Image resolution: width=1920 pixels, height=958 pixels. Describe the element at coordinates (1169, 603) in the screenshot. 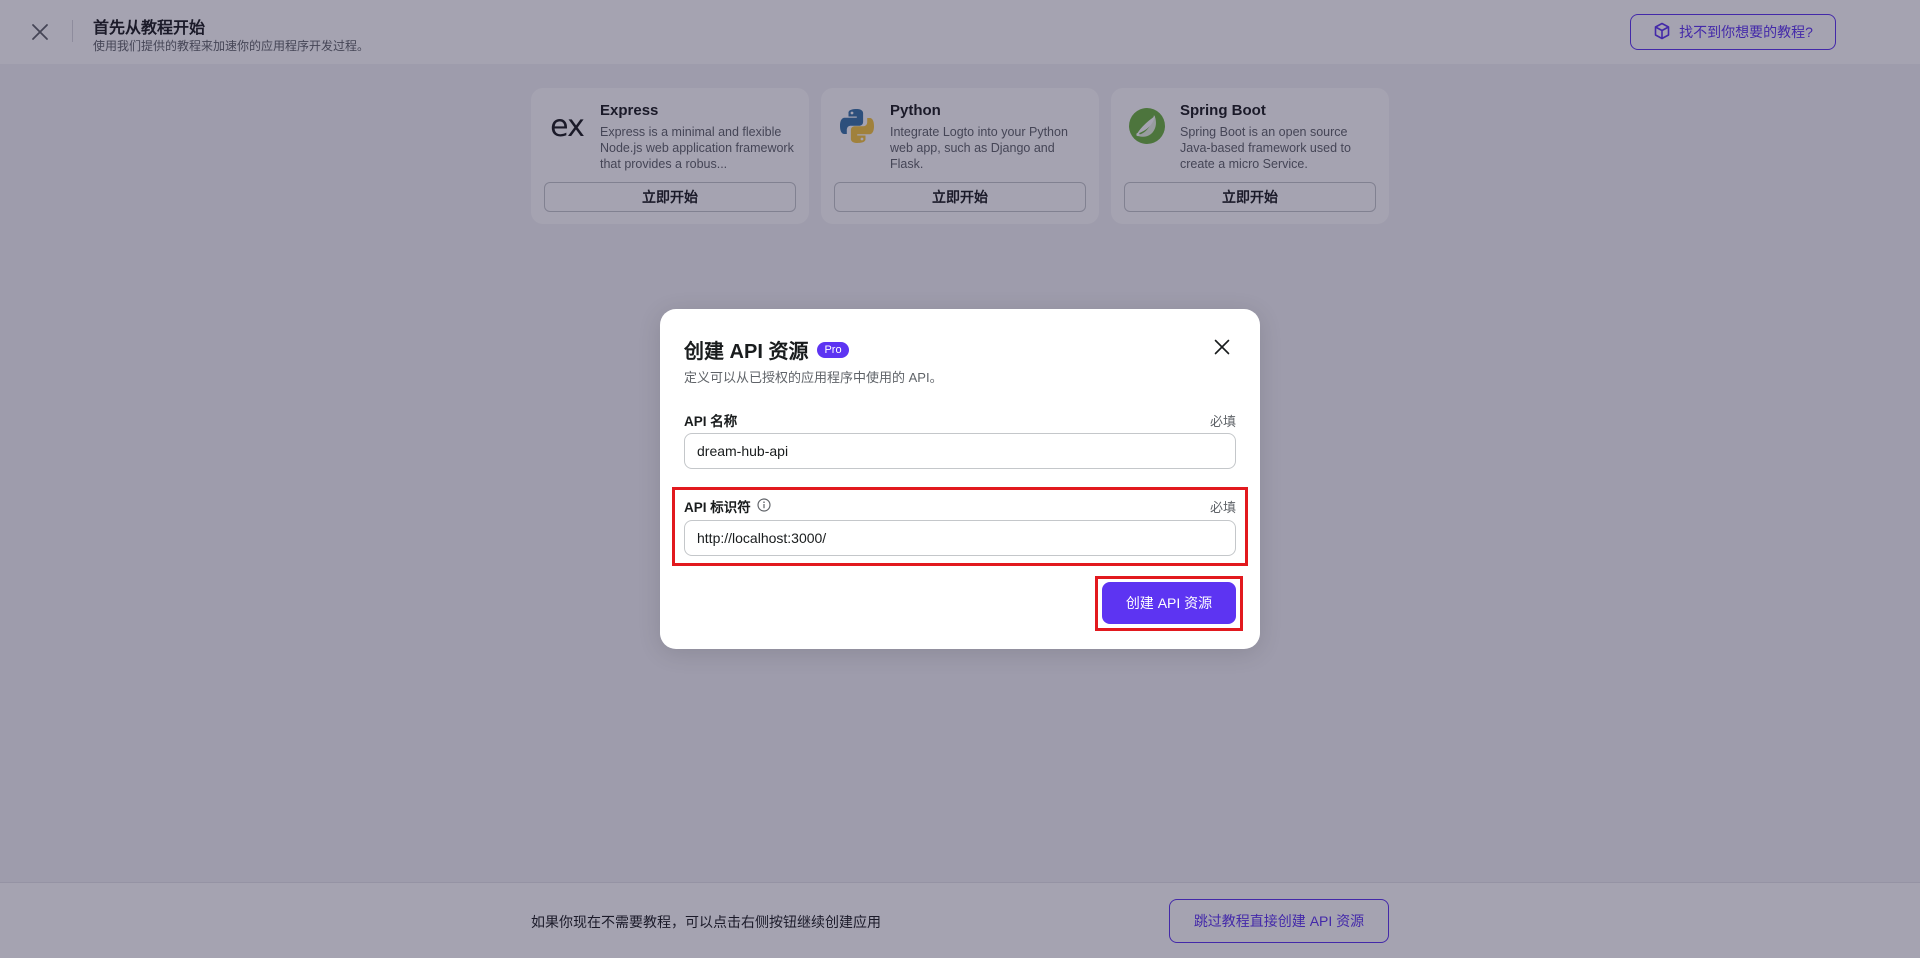

I see `create-api-resource-button: 创建 API 资源` at that location.